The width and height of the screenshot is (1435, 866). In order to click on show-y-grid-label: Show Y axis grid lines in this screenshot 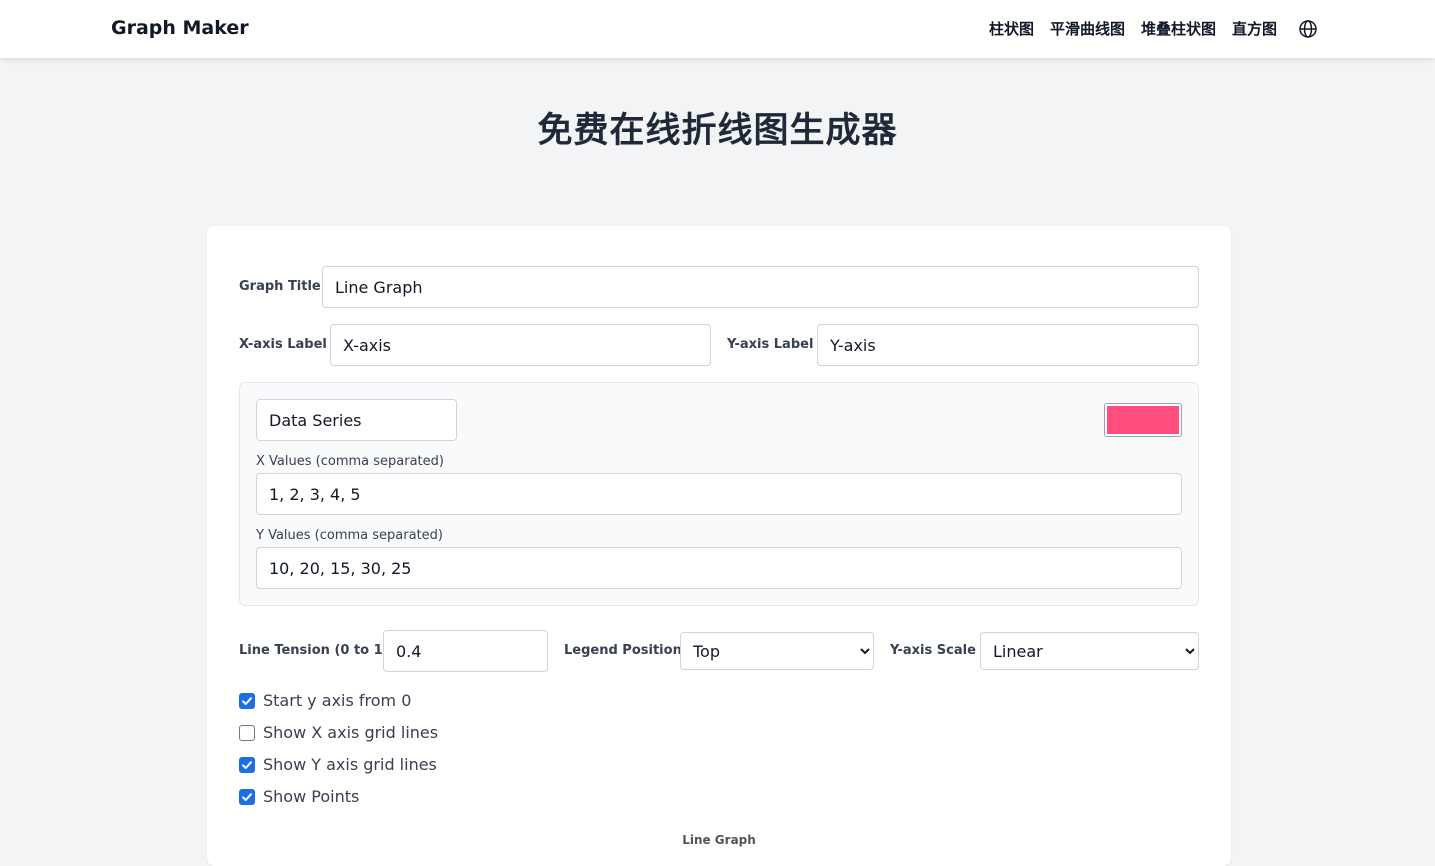, I will do `click(350, 764)`.